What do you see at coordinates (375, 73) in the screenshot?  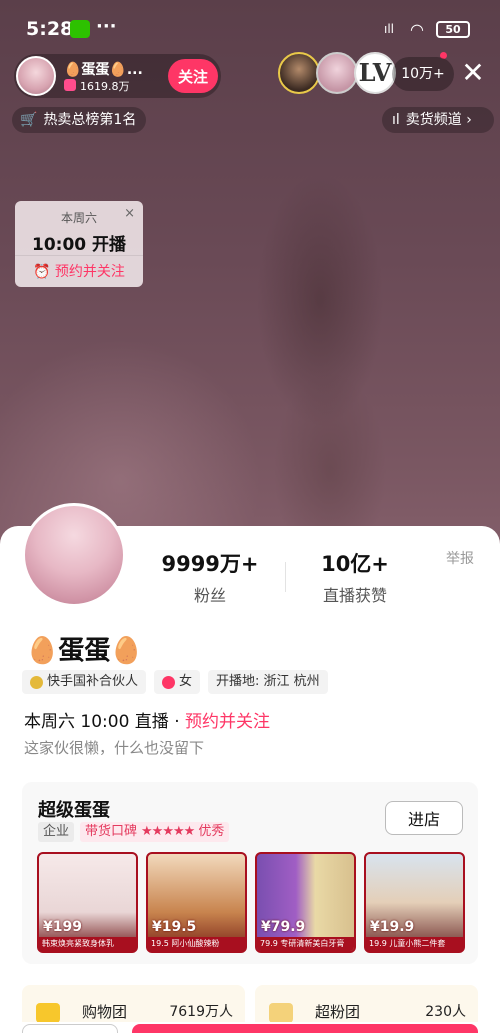 I see `viewer-avatar: LV` at bounding box center [375, 73].